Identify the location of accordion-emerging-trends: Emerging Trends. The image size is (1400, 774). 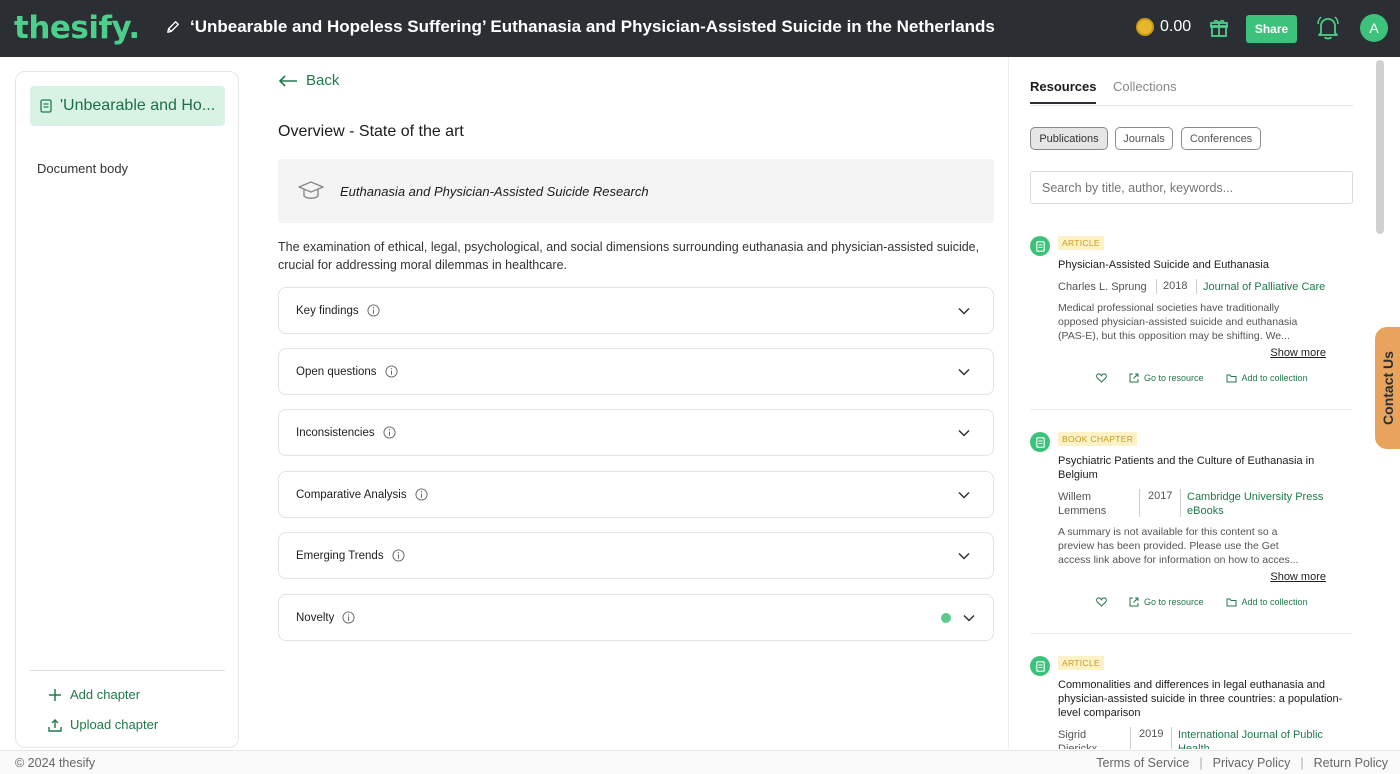
(636, 555).